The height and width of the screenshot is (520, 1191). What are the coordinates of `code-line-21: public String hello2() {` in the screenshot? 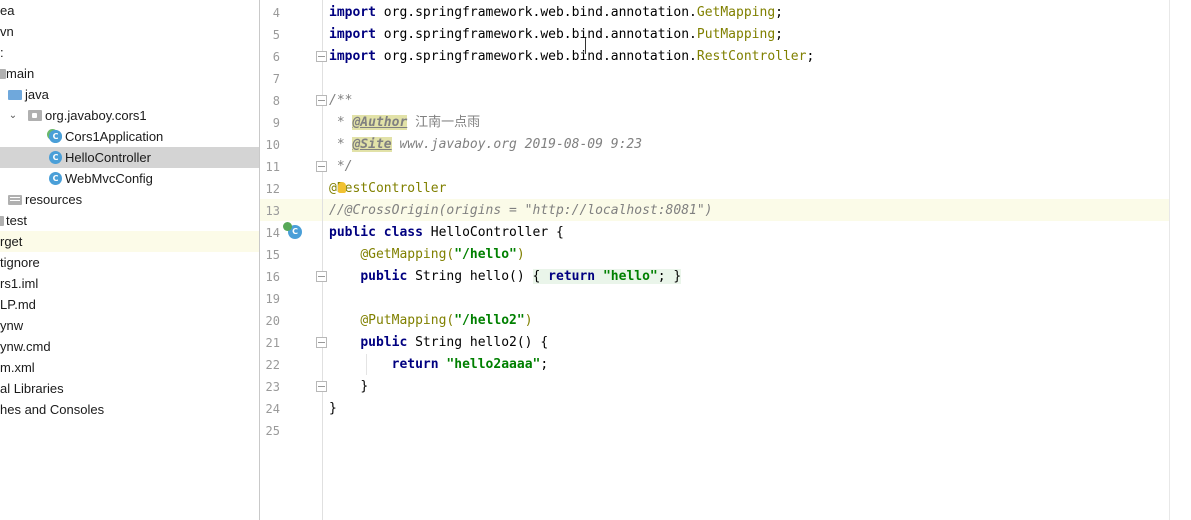 It's located at (438, 343).